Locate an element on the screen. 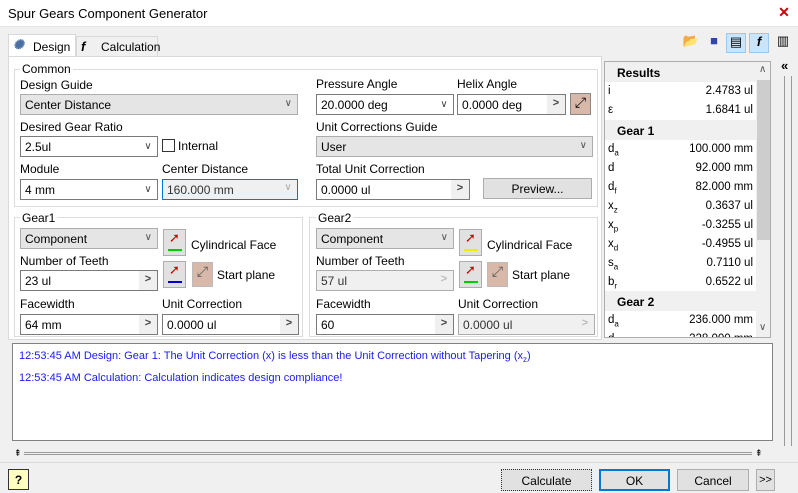 Image resolution: width=798 pixels, height=493 pixels. internal-checkbox is located at coordinates (168, 145).